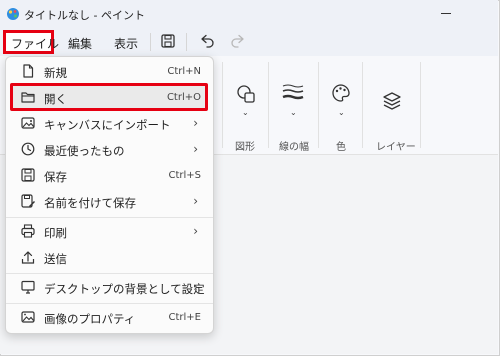  What do you see at coordinates (184, 175) in the screenshot?
I see `shortcut-label: Ctrl+S` at bounding box center [184, 175].